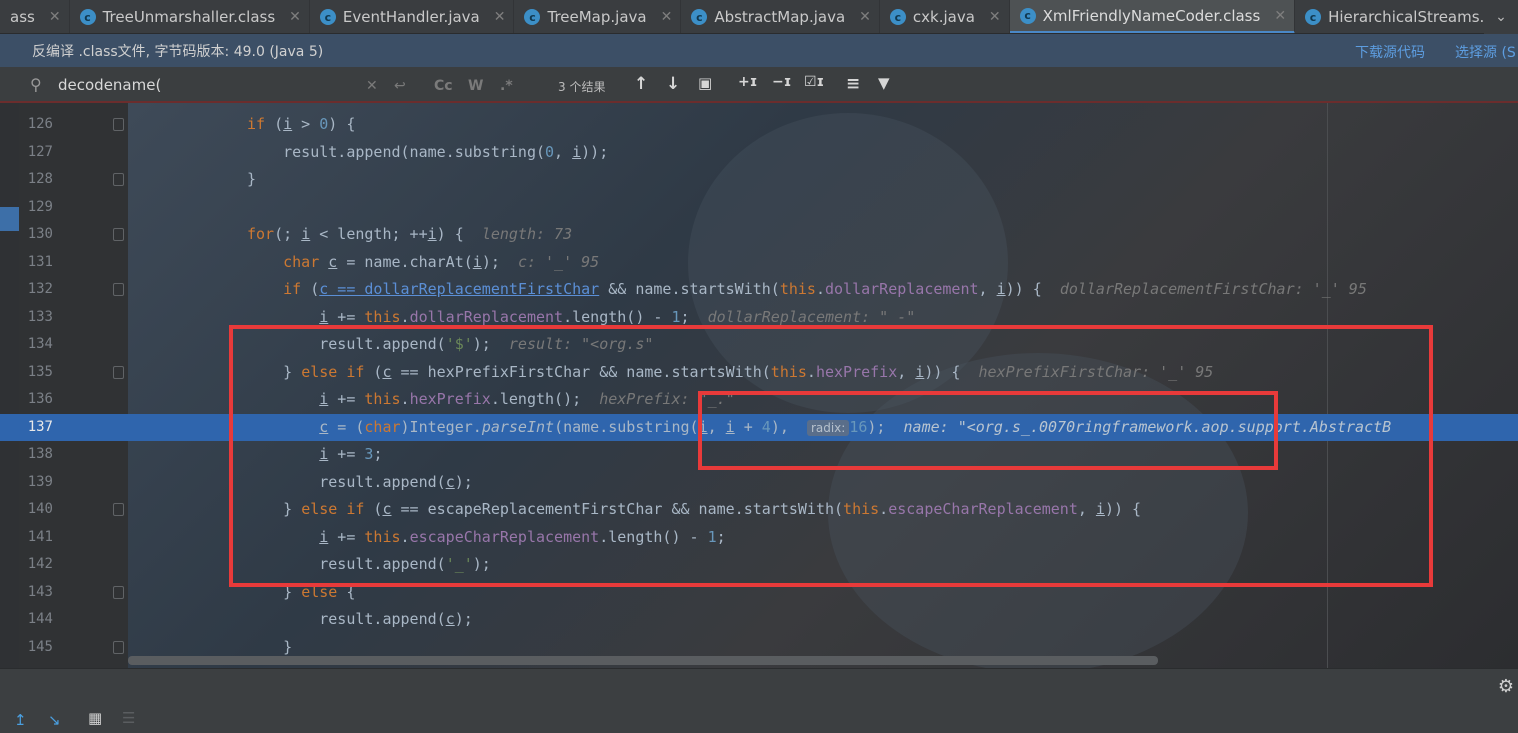 This screenshot has width=1518, height=733. What do you see at coordinates (372, 86) in the screenshot?
I see `clear-icon: ✕` at bounding box center [372, 86].